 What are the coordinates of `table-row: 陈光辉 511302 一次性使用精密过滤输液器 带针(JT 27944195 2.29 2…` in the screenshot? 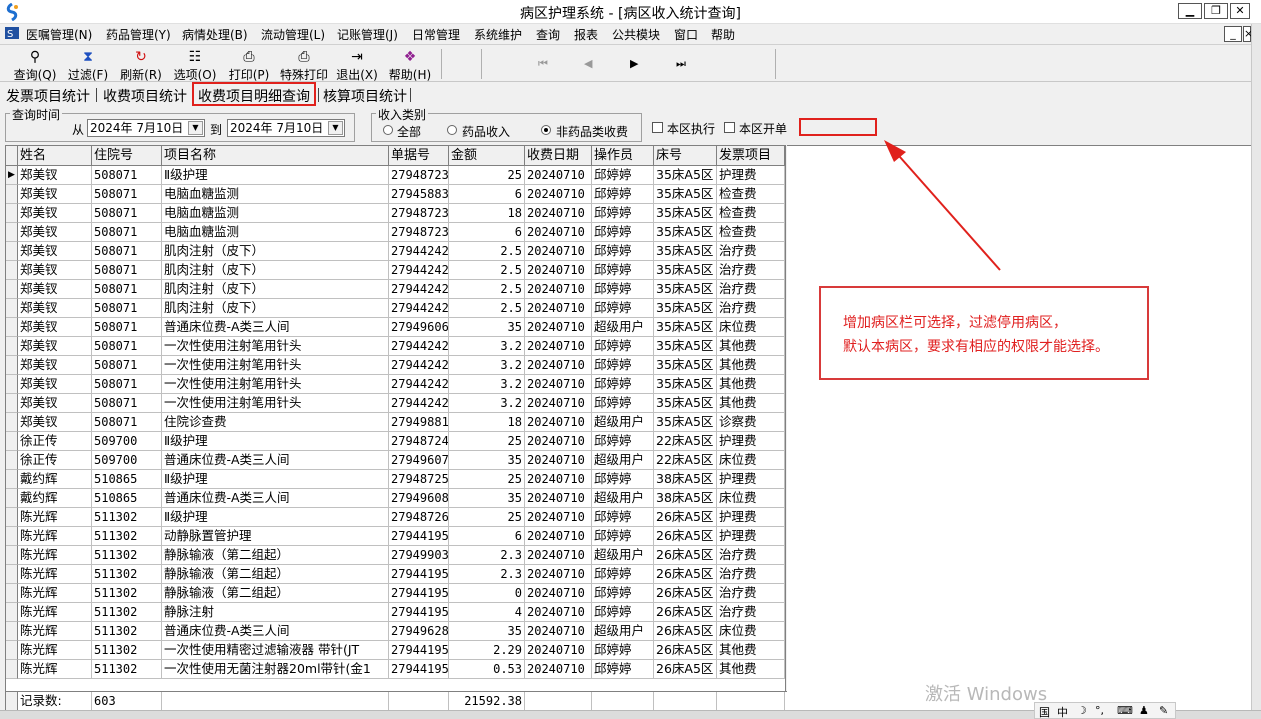 It's located at (396, 650).